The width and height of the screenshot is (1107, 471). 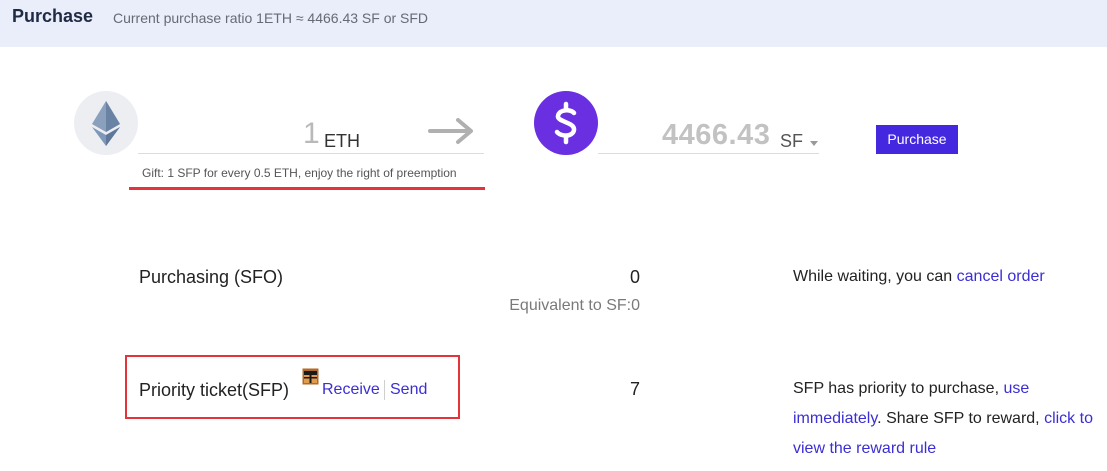 What do you see at coordinates (917, 139) in the screenshot?
I see `purchase-button: Purchase` at bounding box center [917, 139].